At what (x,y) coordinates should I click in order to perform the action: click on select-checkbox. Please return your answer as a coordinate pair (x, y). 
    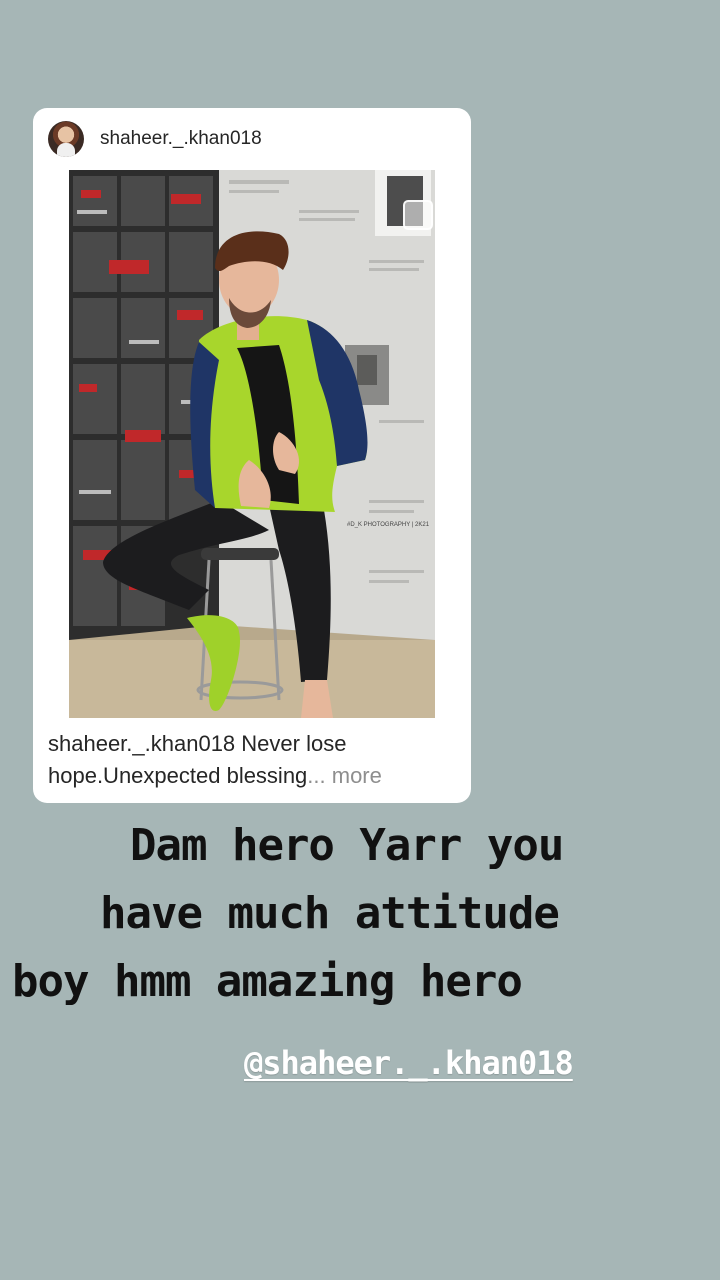
    Looking at the image, I should click on (418, 215).